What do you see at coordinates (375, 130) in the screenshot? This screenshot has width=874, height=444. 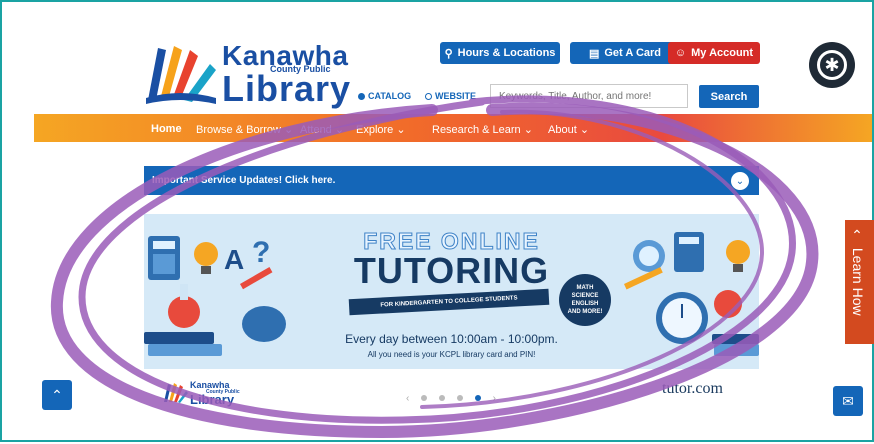 I see `nav-explore-label: Explore` at bounding box center [375, 130].